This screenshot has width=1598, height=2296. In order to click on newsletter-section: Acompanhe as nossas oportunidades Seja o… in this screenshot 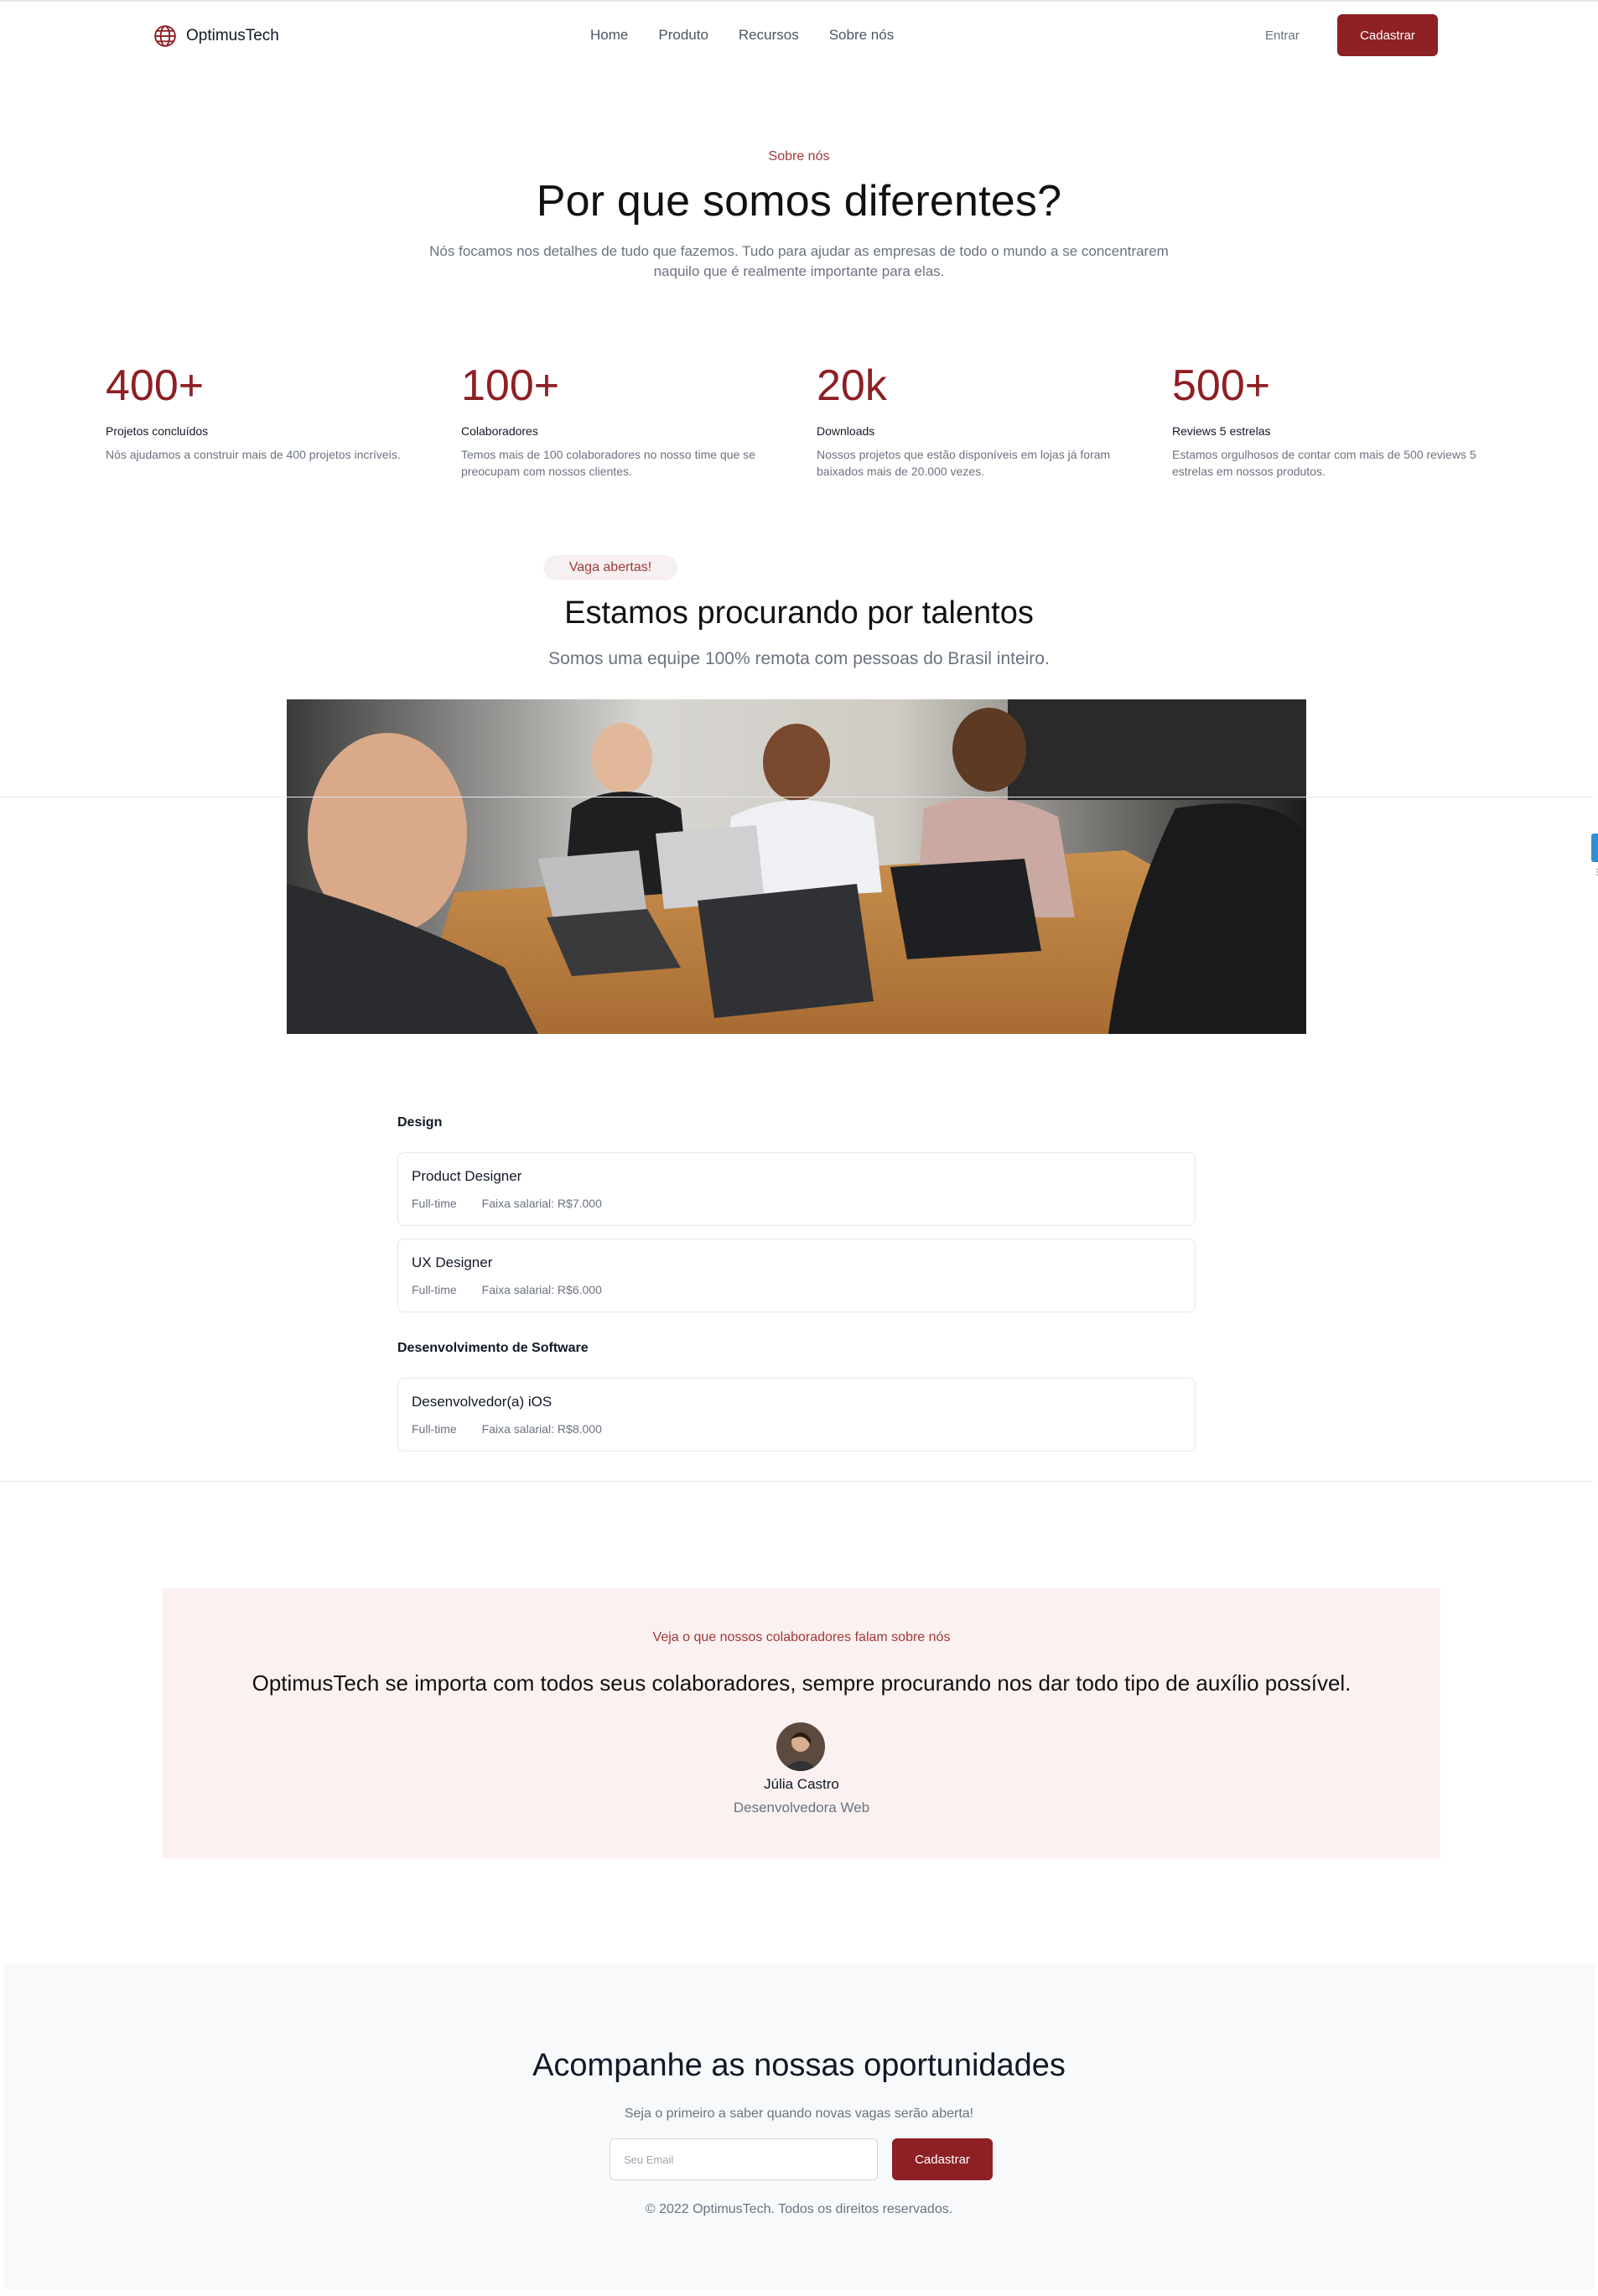, I will do `click(799, 2126)`.